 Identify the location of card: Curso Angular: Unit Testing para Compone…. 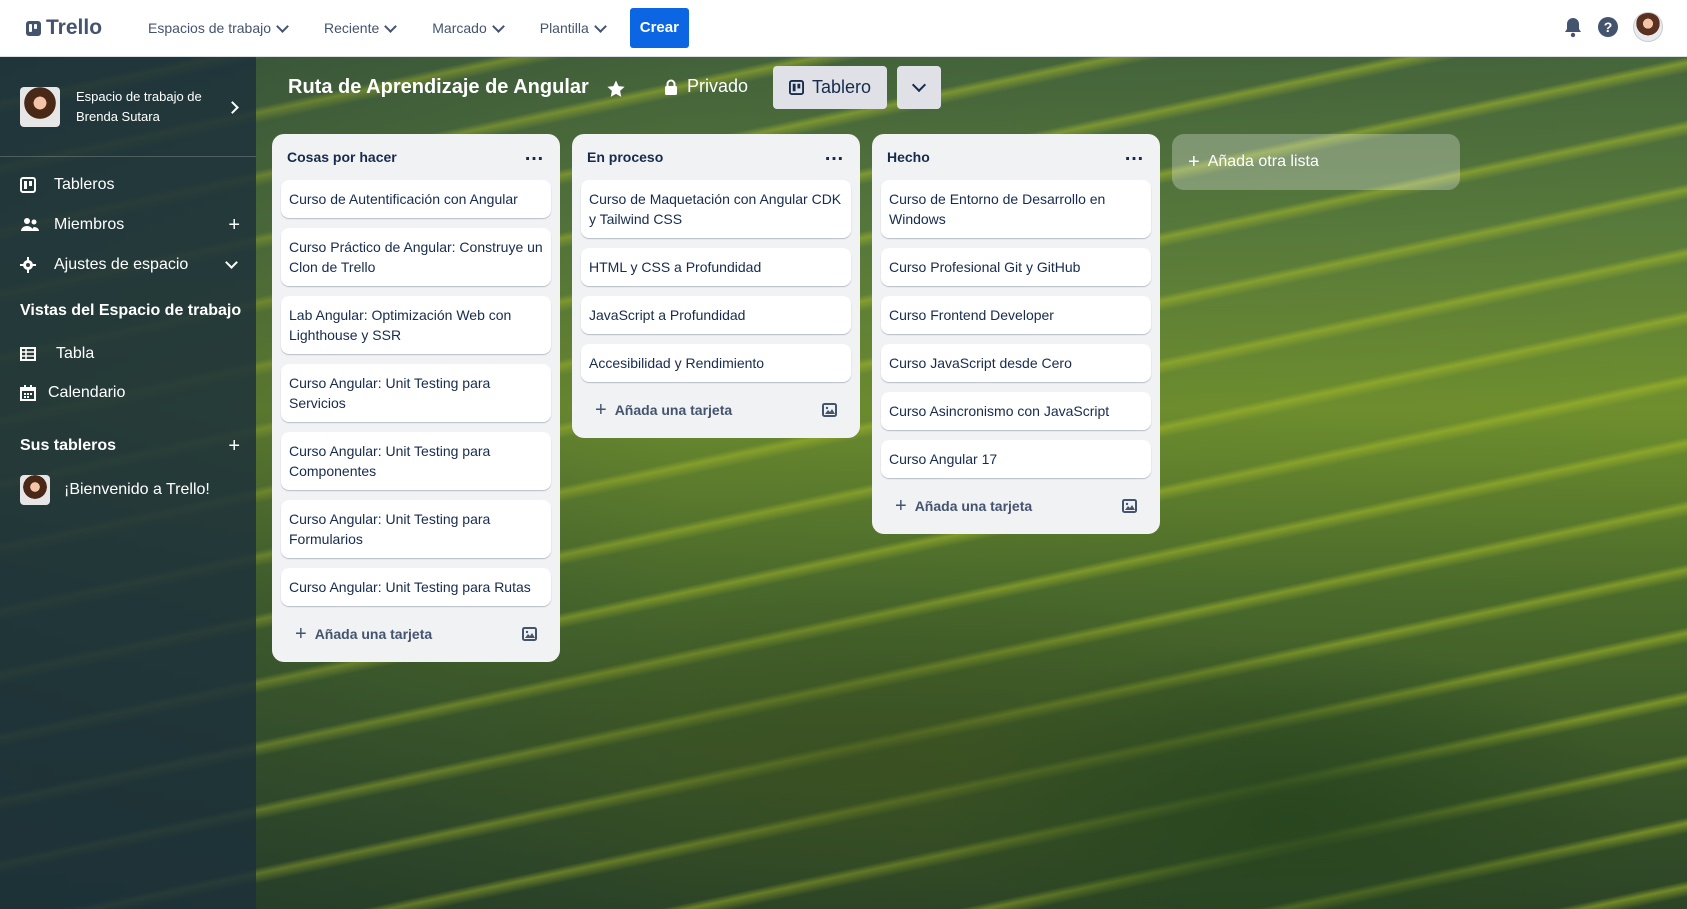
(416, 461).